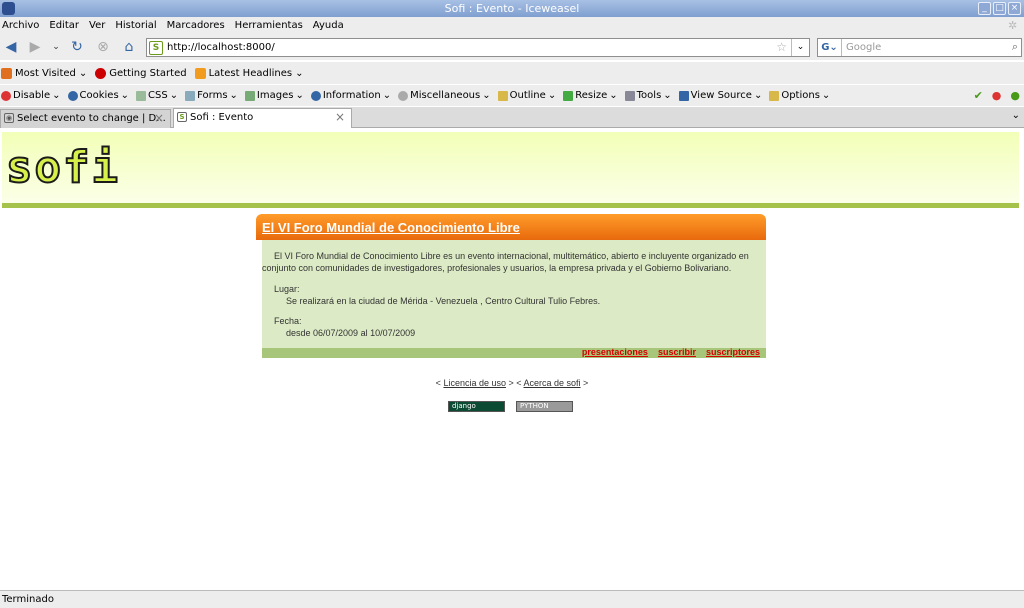 The height and width of the screenshot is (608, 1024). I want to click on webdev-tools: Tools ⌄, so click(648, 95).